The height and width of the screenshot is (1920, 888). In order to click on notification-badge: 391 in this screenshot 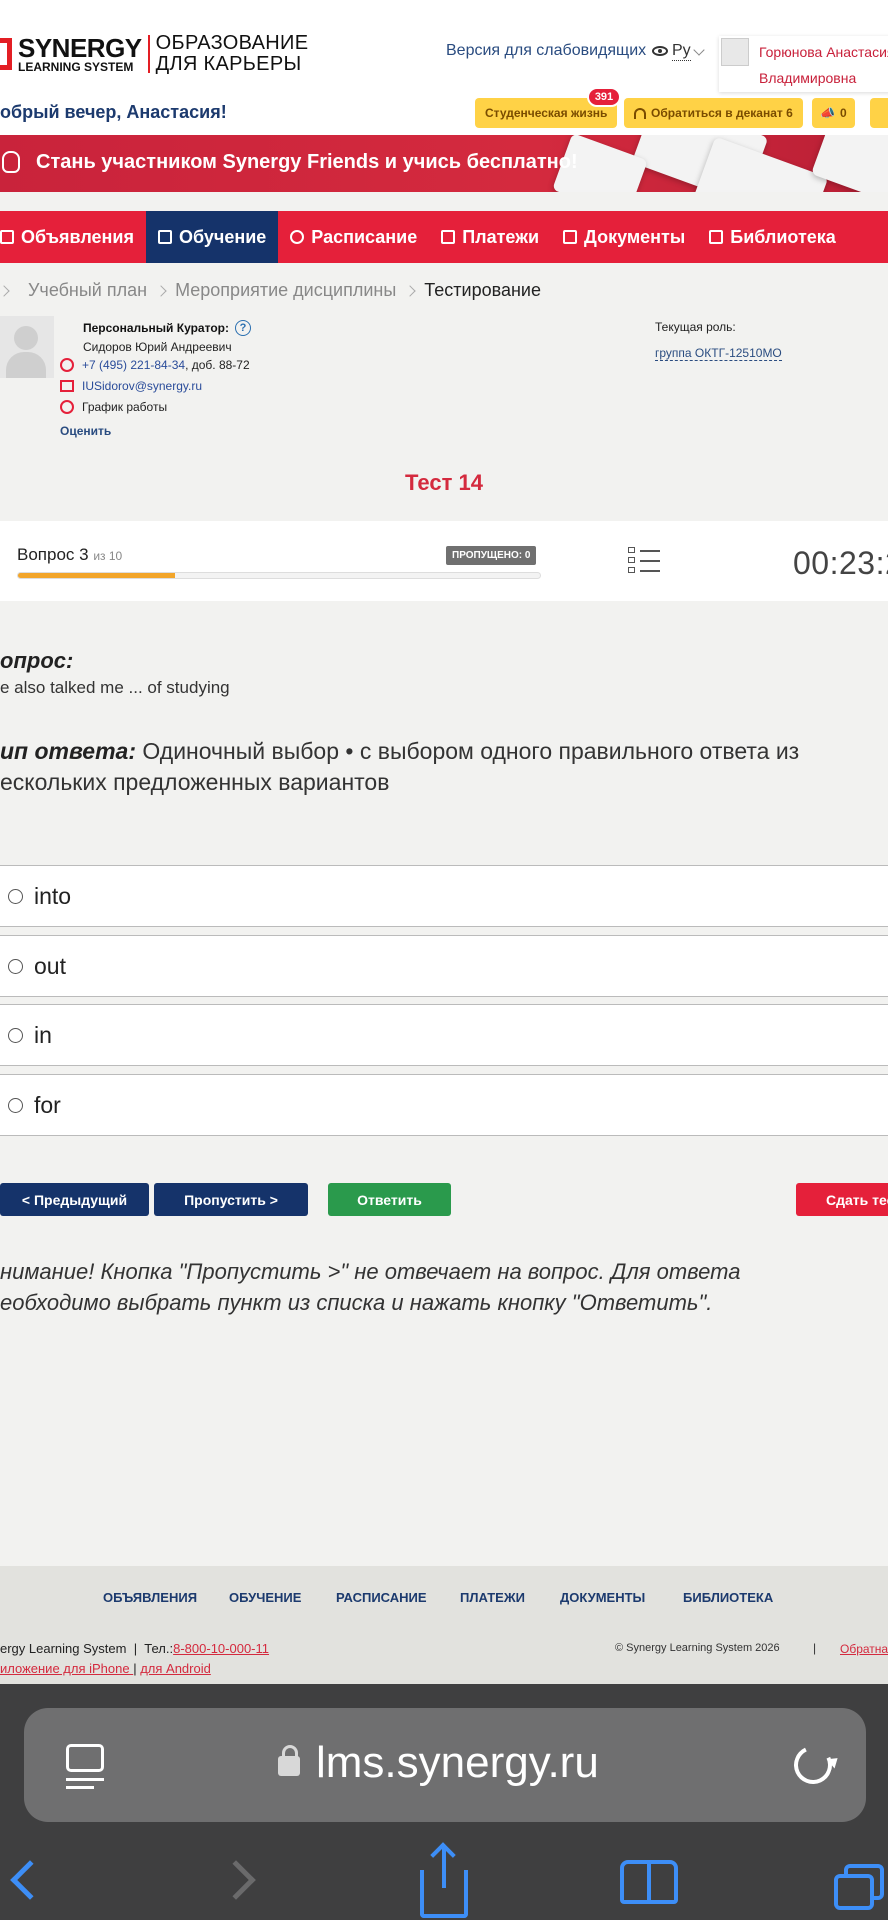, I will do `click(604, 97)`.